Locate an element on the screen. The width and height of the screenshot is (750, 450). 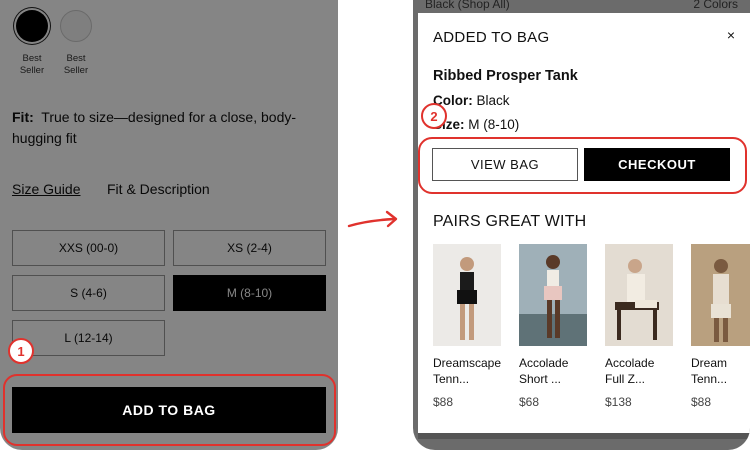
size-value: M (8-10) is located at coordinates (494, 124).